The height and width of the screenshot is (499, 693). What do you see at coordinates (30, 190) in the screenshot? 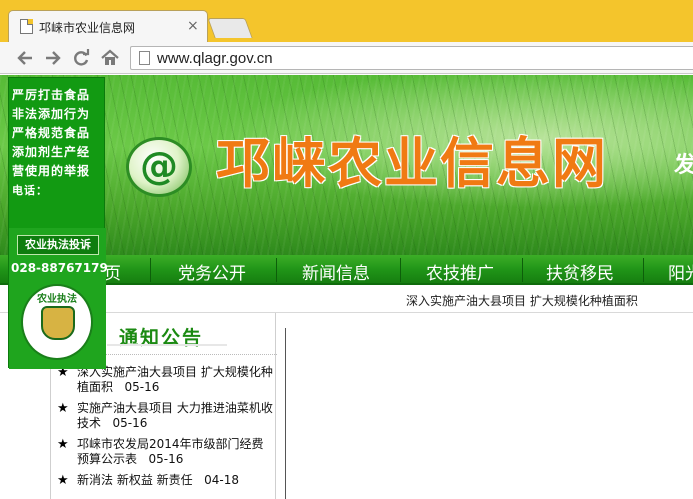
I see `ad-line: 电话：` at bounding box center [30, 190].